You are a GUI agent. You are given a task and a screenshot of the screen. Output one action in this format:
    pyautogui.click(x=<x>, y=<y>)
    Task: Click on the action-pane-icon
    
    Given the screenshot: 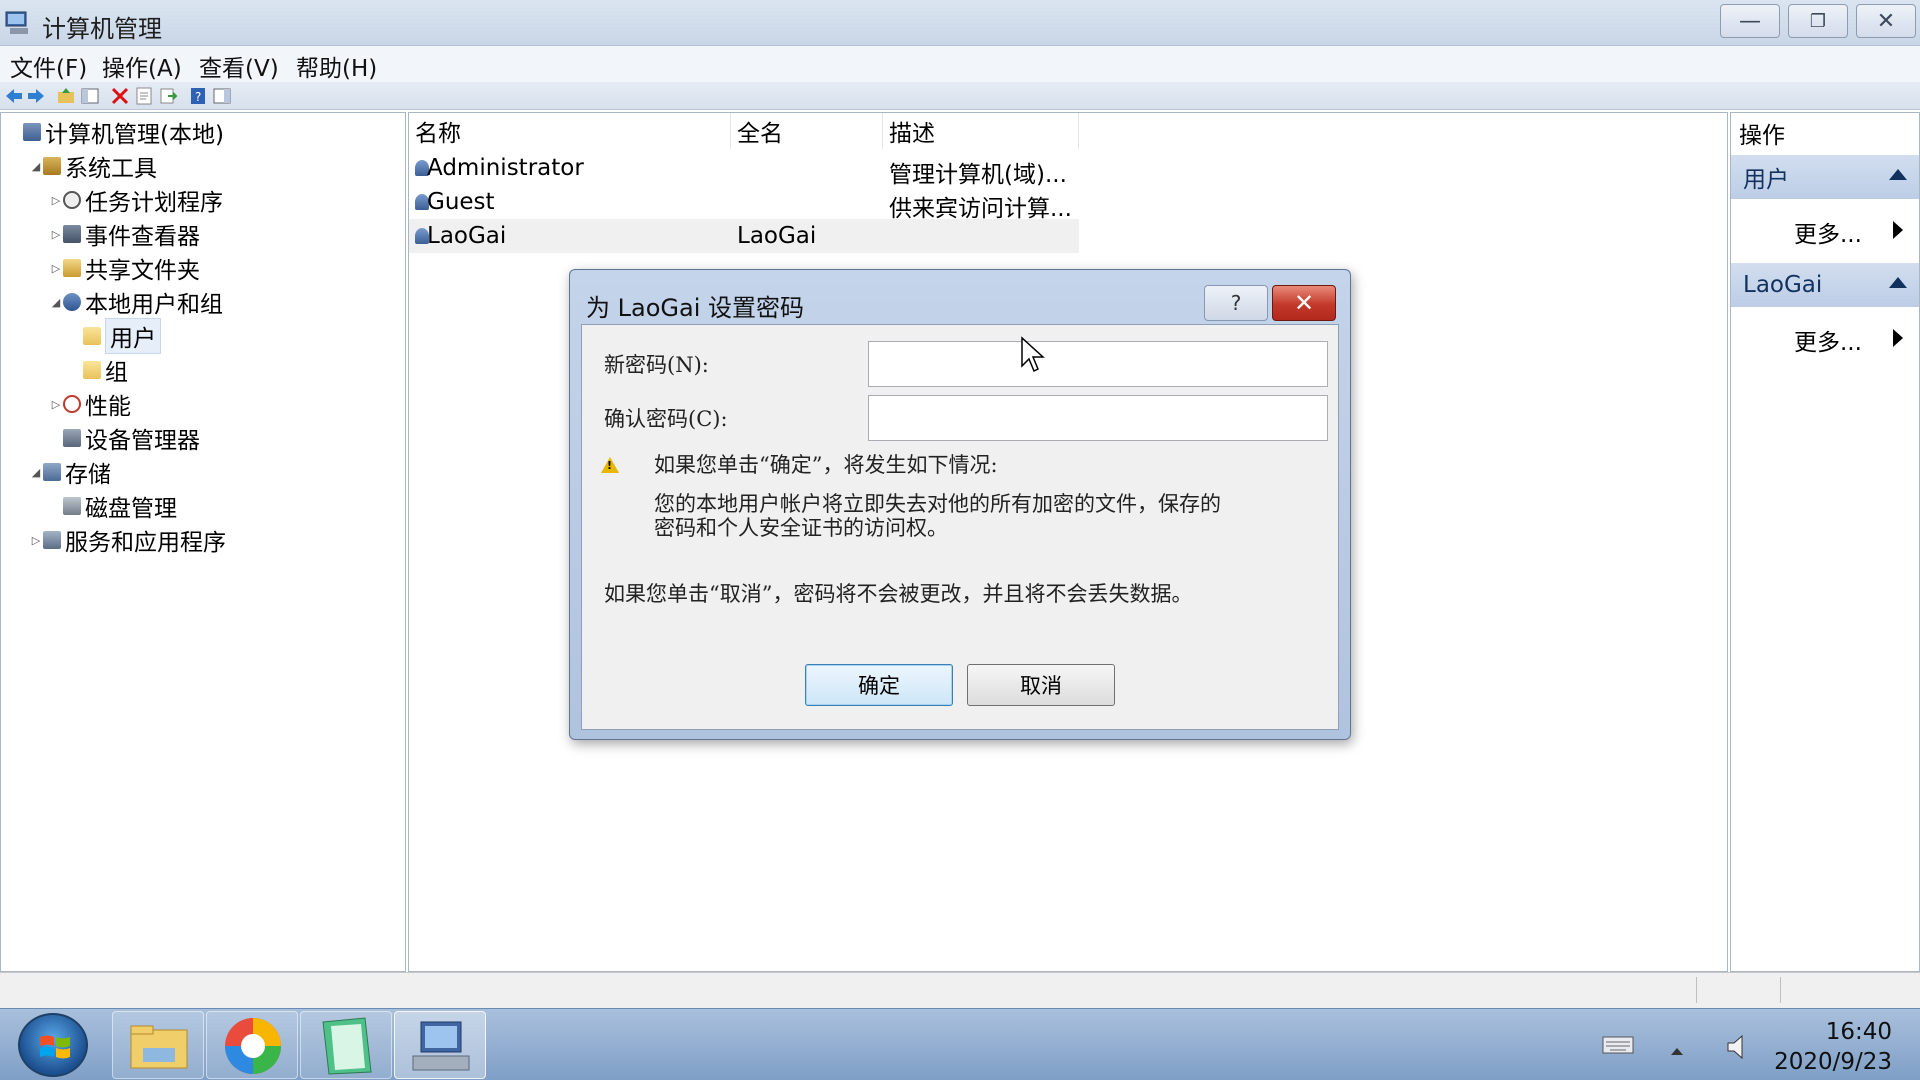 What is the action you would take?
    pyautogui.click(x=222, y=96)
    